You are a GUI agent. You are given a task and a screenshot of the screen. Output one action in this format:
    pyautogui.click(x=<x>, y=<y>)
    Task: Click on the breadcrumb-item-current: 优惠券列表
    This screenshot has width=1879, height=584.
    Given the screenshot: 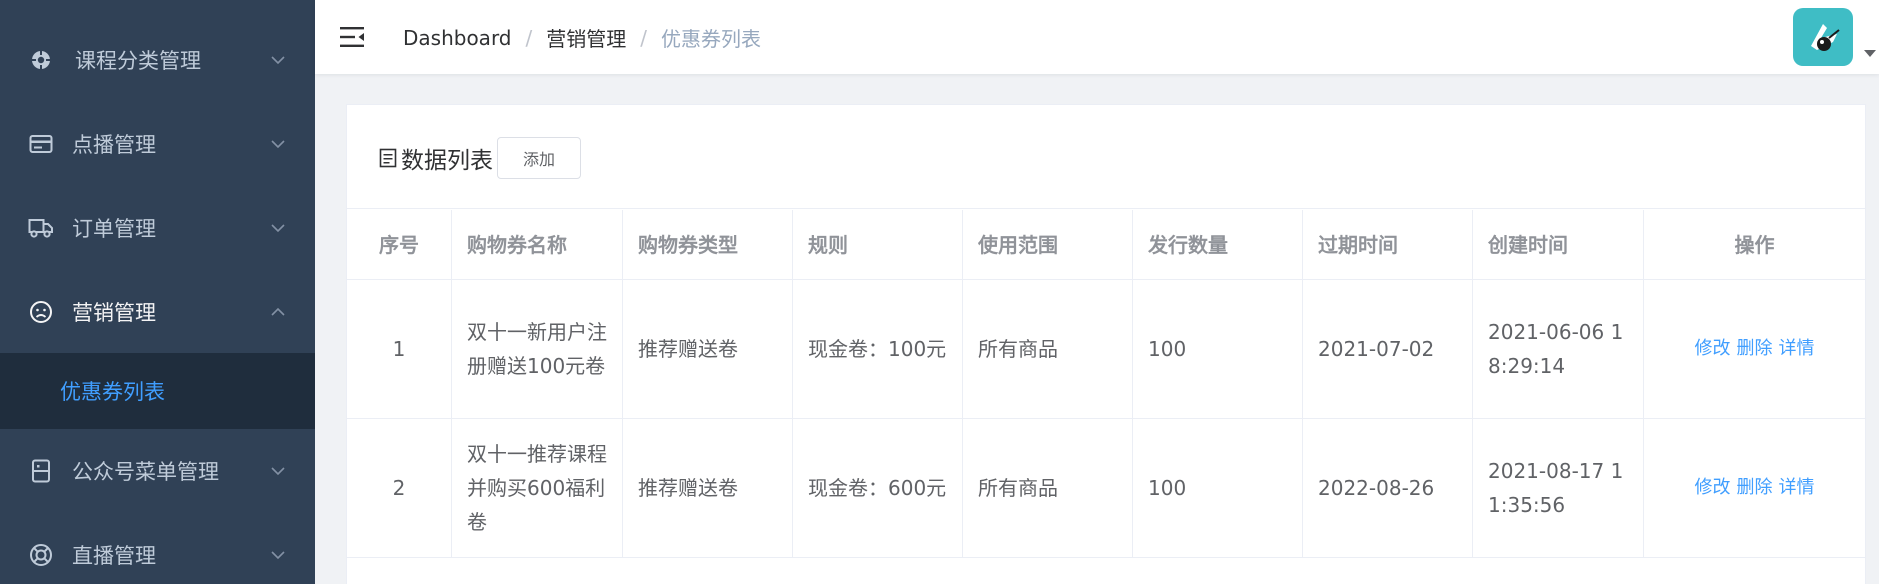 What is the action you would take?
    pyautogui.click(x=711, y=39)
    